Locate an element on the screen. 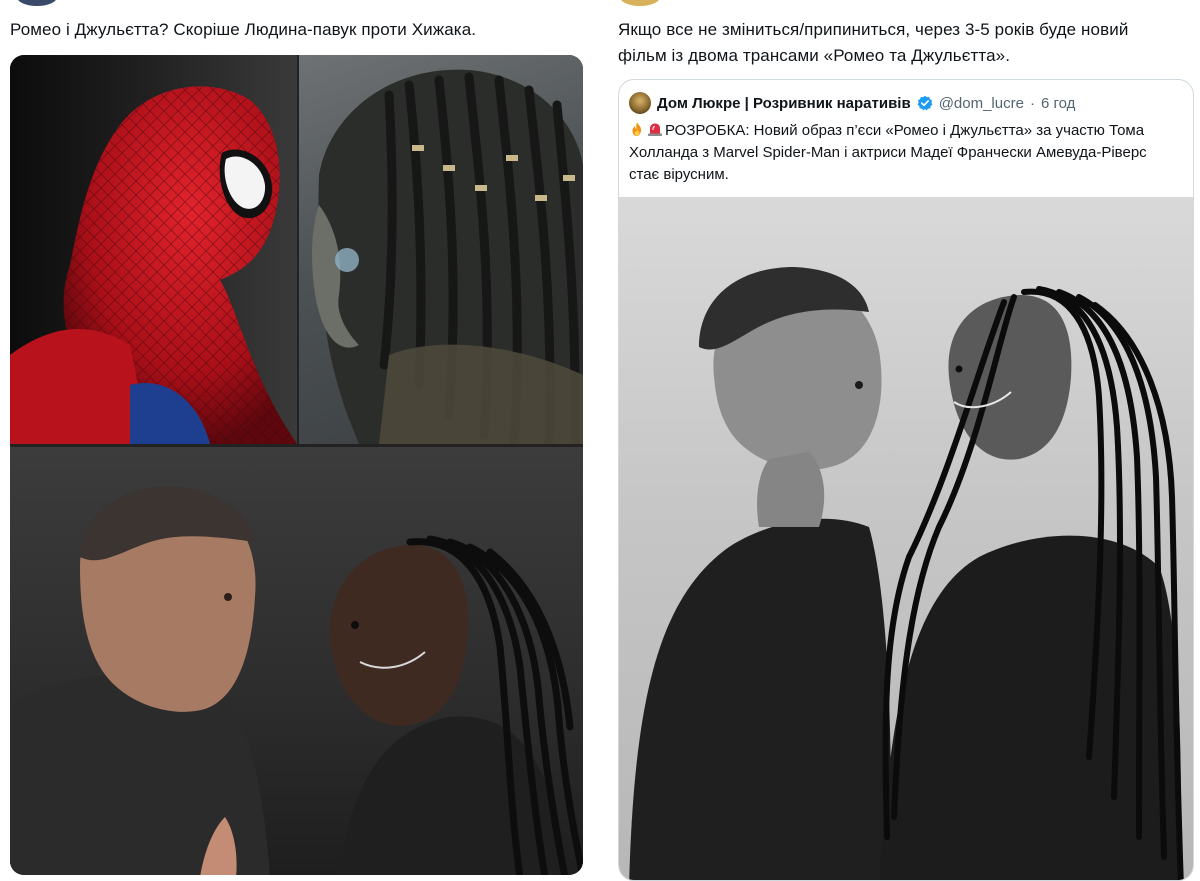 The width and height of the screenshot is (1200, 881). quote-timestamp: 6 год is located at coordinates (1058, 103).